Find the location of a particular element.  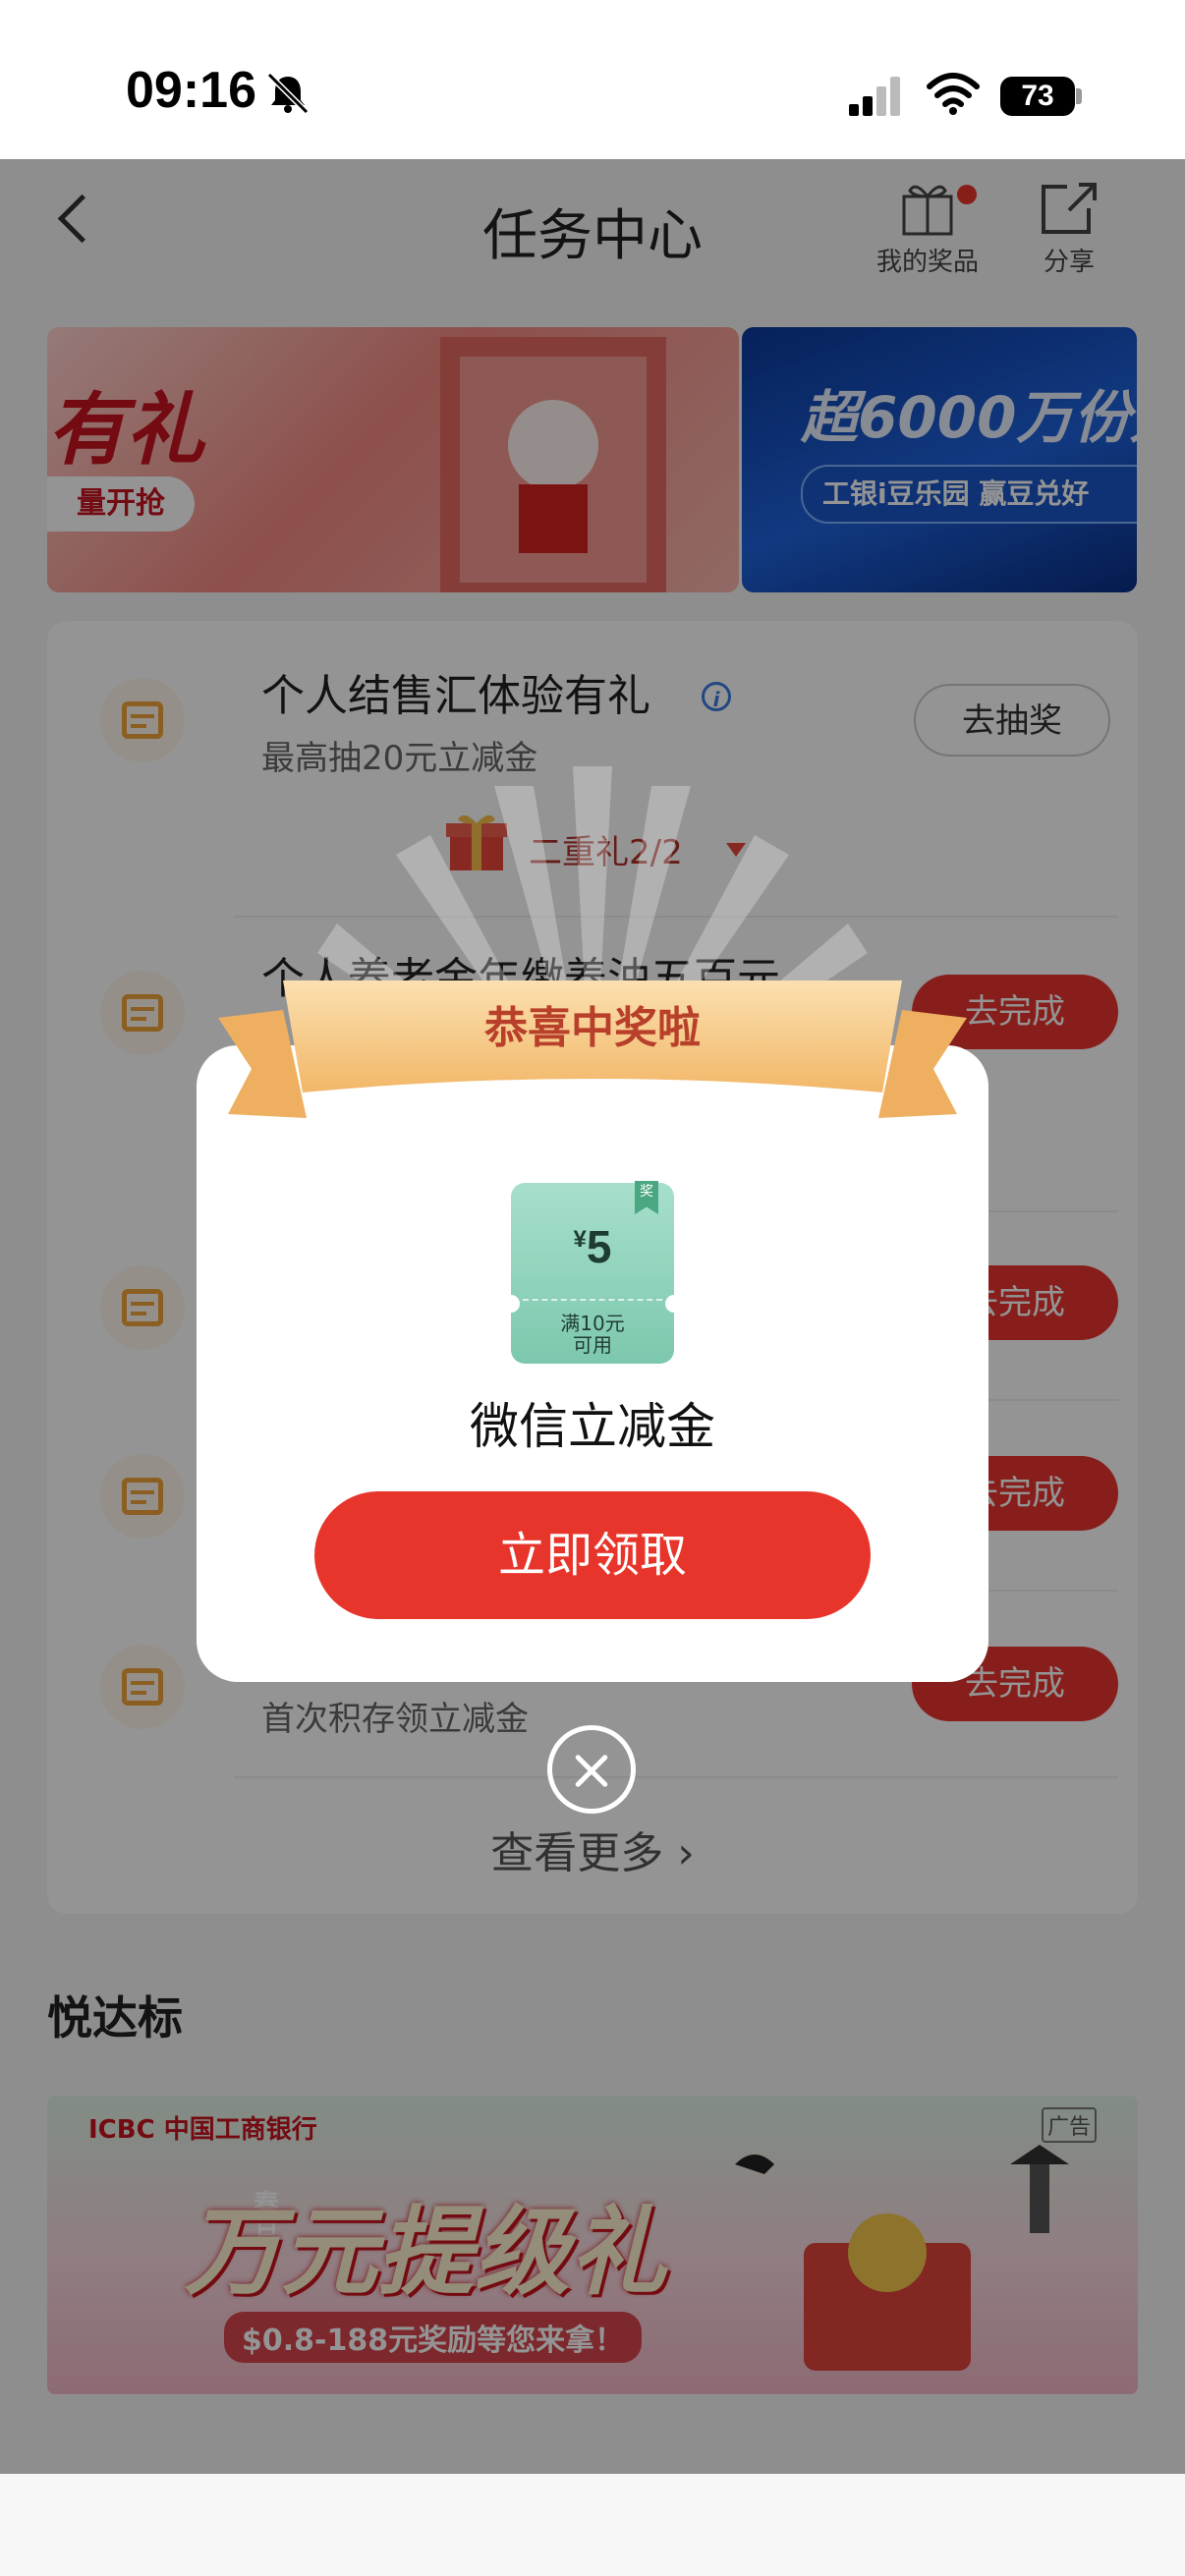

coupon-value: ¥5 is located at coordinates (592, 1246).